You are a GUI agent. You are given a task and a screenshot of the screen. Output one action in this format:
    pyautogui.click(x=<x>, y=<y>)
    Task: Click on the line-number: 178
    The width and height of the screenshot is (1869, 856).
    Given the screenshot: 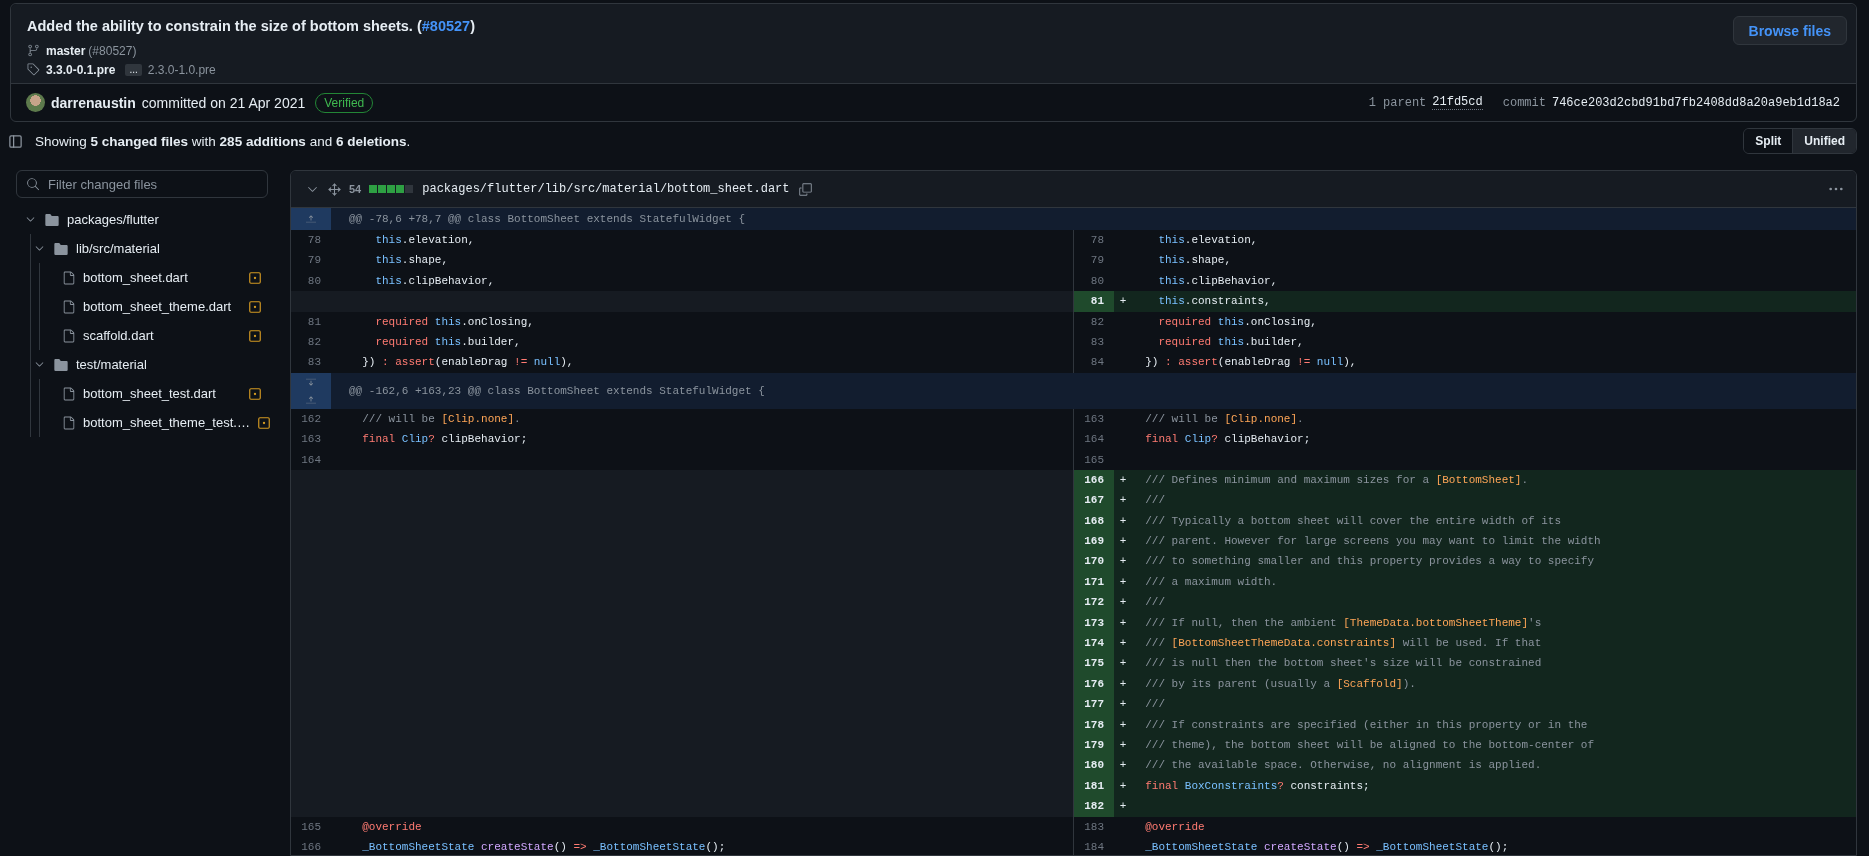 What is the action you would take?
    pyautogui.click(x=1094, y=724)
    